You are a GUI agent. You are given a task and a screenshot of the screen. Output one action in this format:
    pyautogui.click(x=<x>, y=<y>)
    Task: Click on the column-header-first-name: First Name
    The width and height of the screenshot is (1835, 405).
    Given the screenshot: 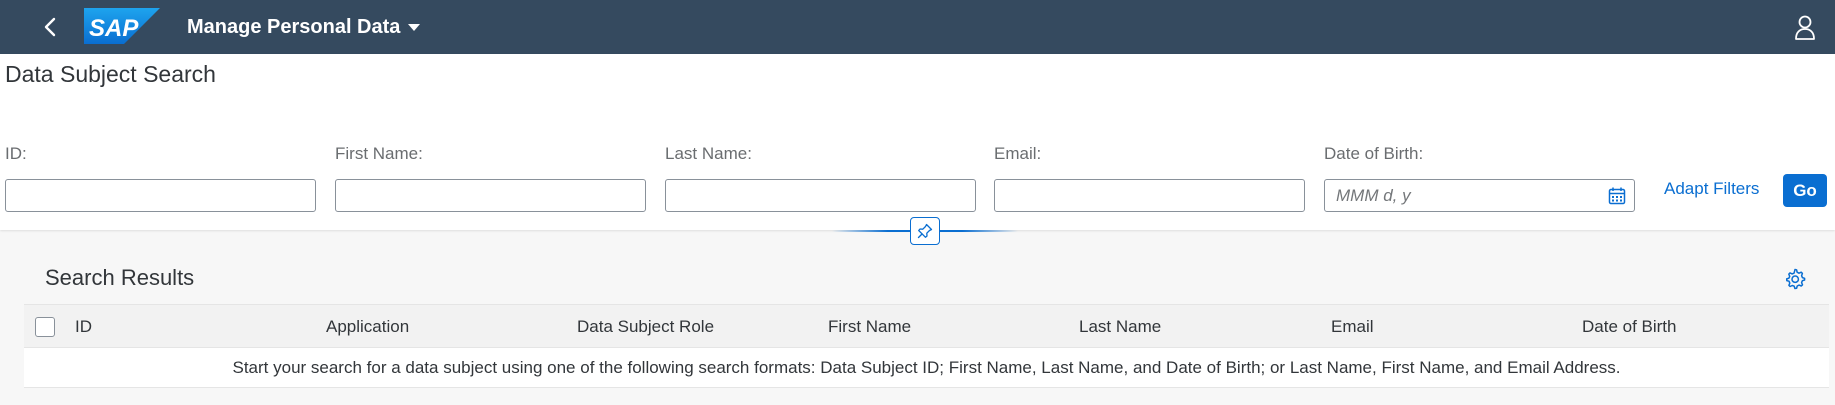 What is the action you would take?
    pyautogui.click(x=869, y=327)
    